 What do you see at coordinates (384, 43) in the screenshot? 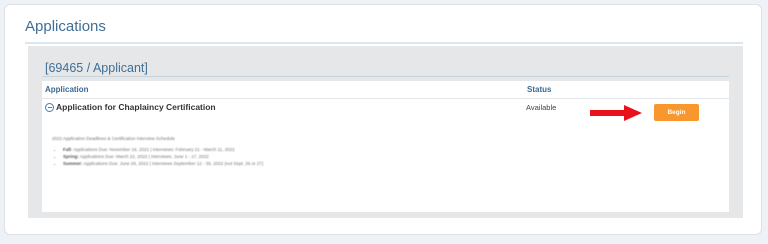
I see `title-divider` at bounding box center [384, 43].